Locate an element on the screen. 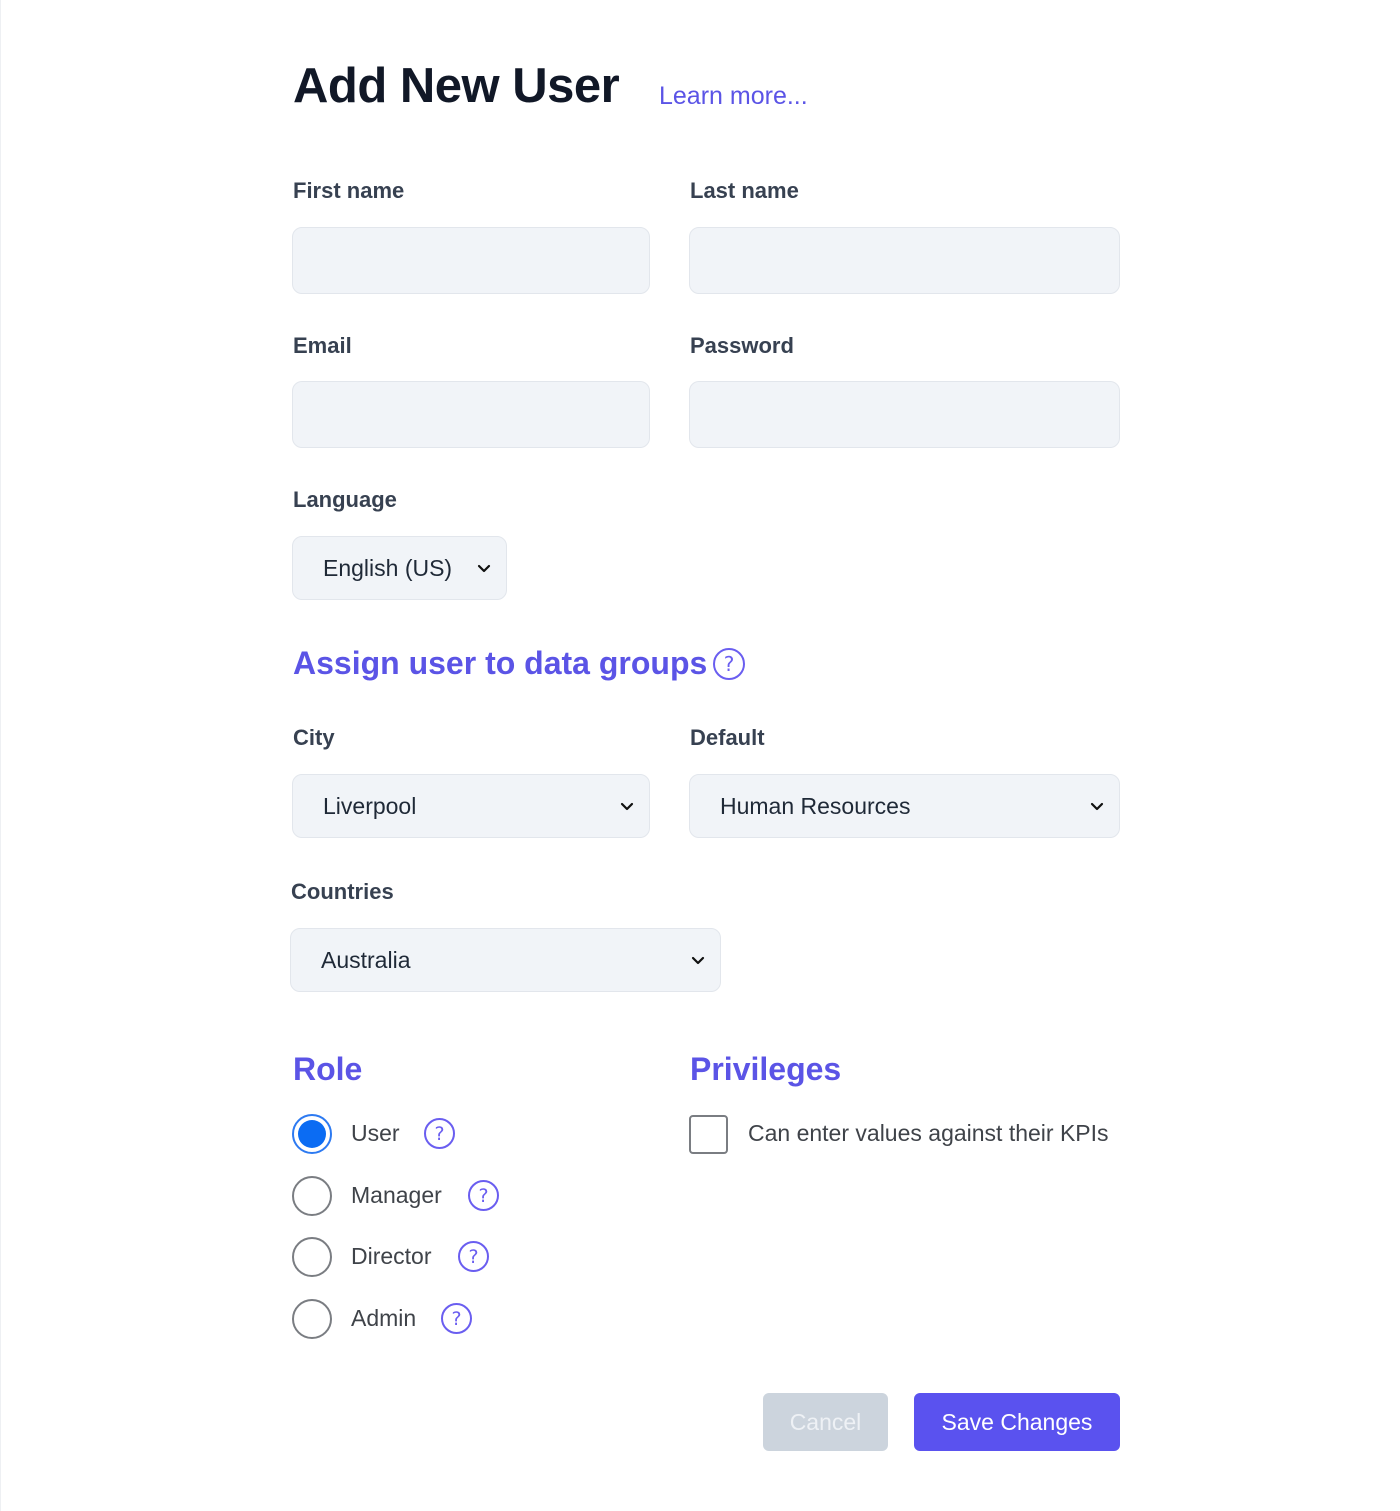  role-manager-help-icon: ? is located at coordinates (483, 1195).